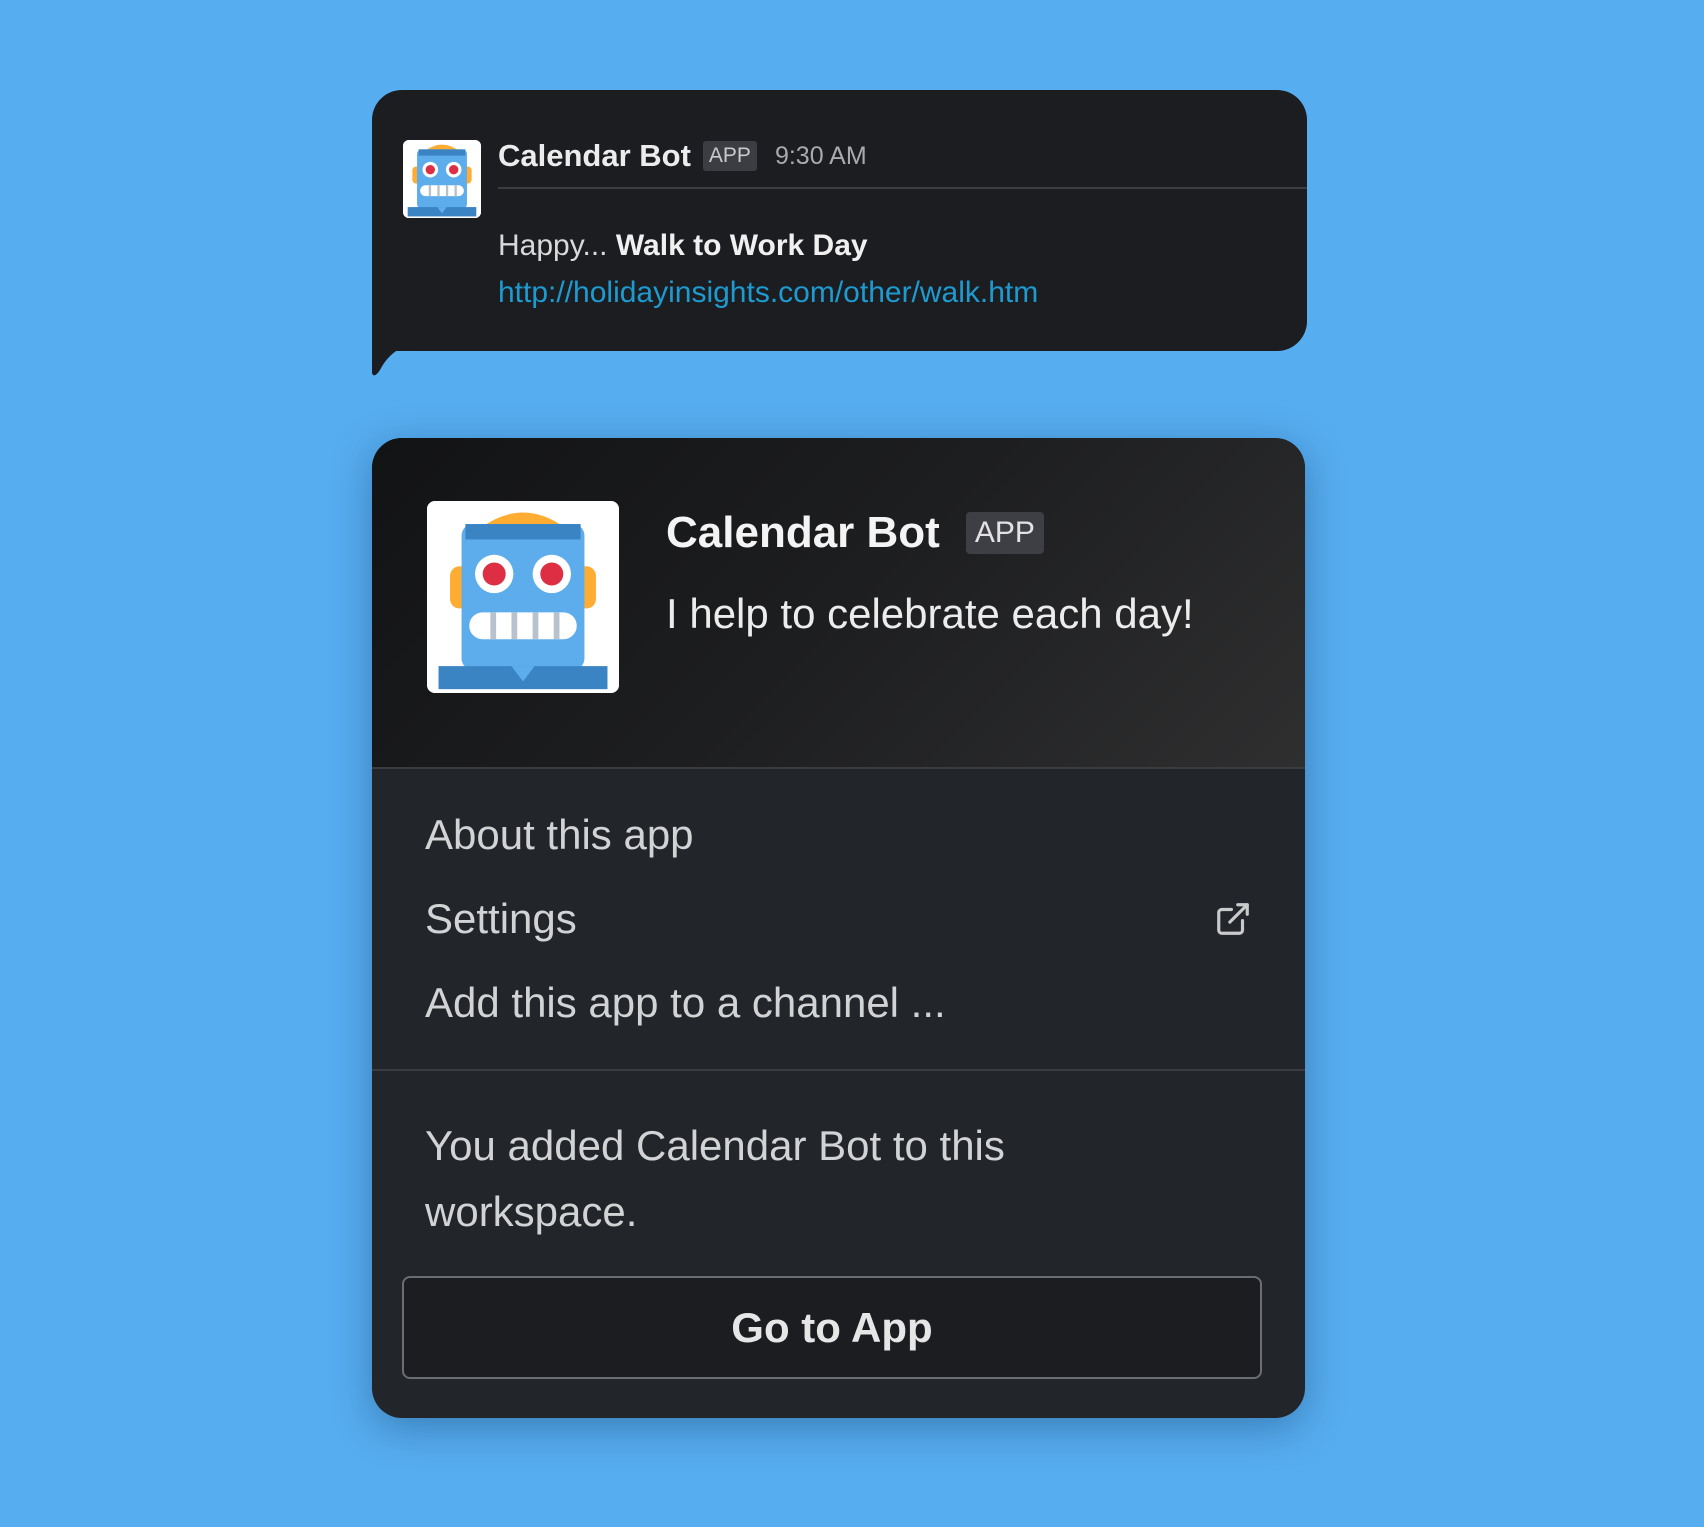 This screenshot has width=1704, height=1527. Describe the element at coordinates (803, 532) in the screenshot. I see `app-name: Calendar Bot` at that location.